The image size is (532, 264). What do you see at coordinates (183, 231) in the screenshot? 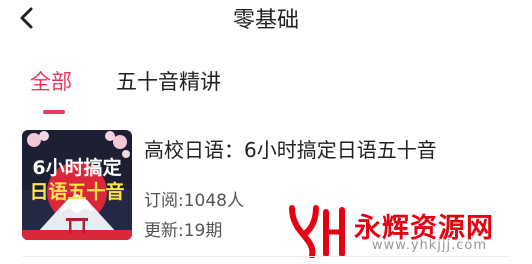
I see `update-count: 更新:19期` at bounding box center [183, 231].